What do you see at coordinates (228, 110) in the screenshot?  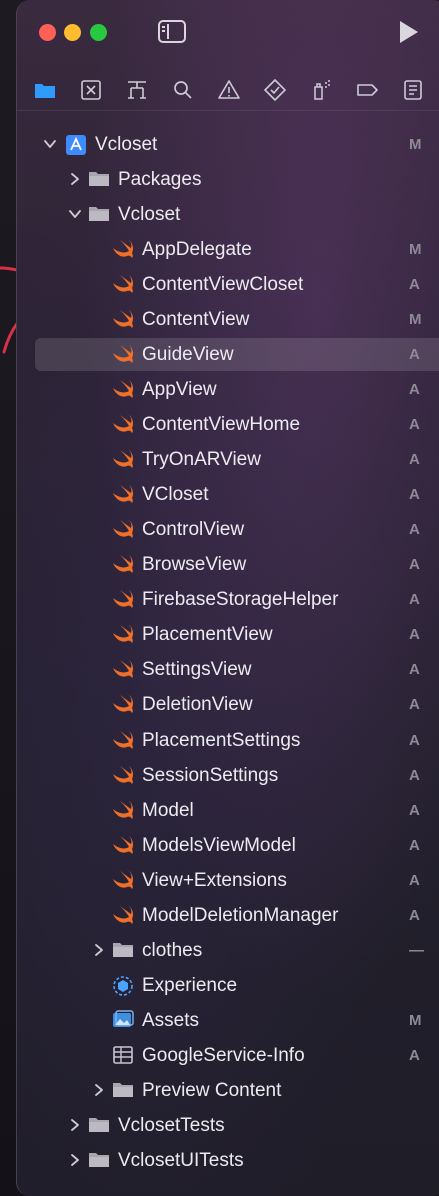 I see `toolbar-divider` at bounding box center [228, 110].